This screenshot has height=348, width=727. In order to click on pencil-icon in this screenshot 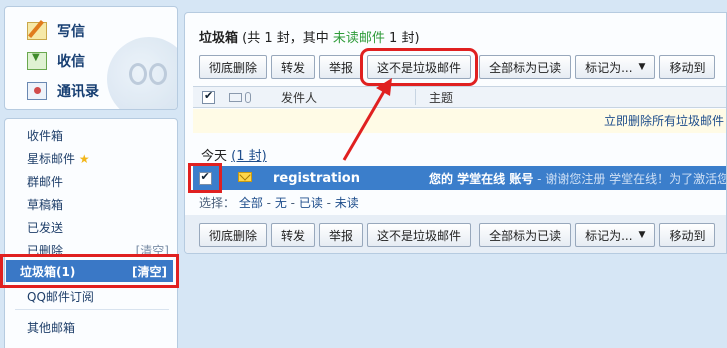, I will do `click(37, 31)`.